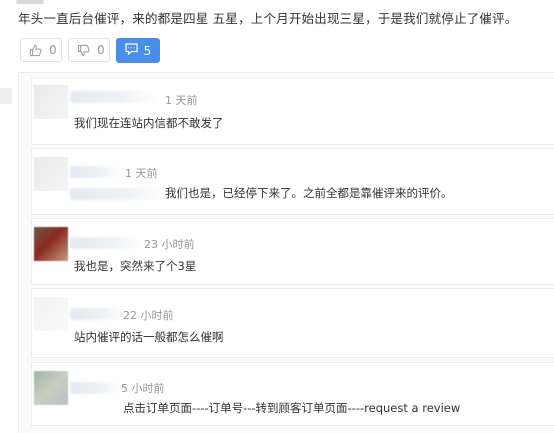 This screenshot has height=433, width=554. Describe the element at coordinates (35, 50) in the screenshot. I see `thumbs-up-icon` at that location.